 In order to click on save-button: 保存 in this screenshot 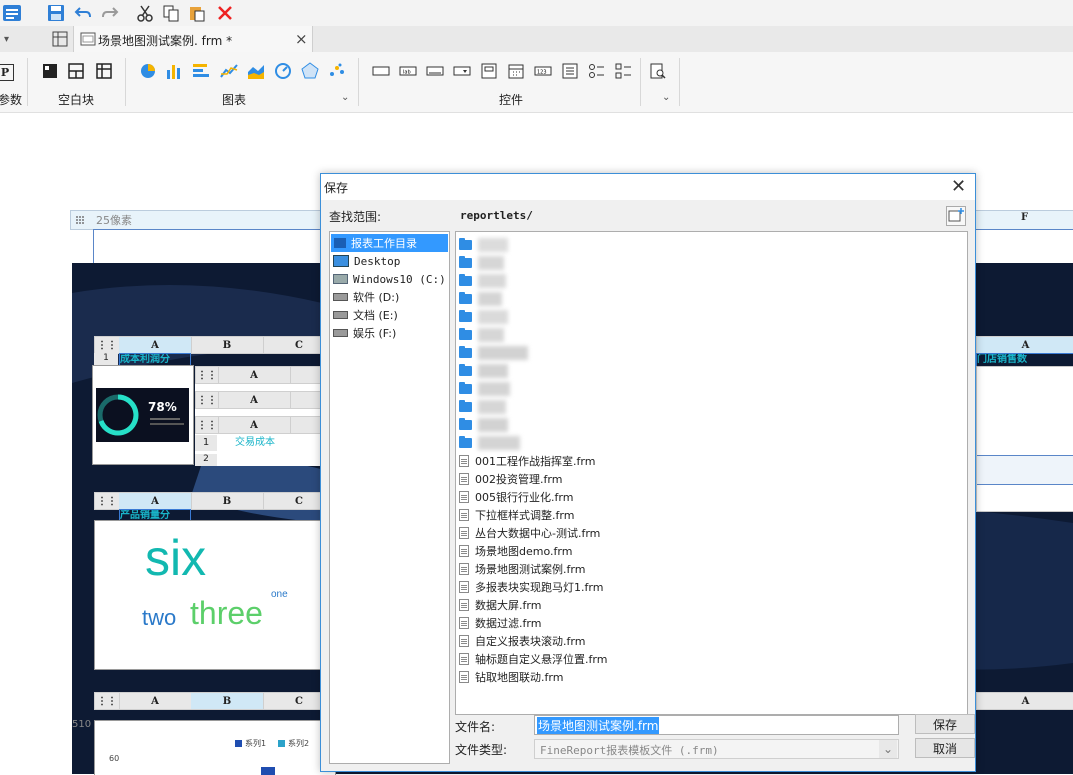, I will do `click(945, 724)`.